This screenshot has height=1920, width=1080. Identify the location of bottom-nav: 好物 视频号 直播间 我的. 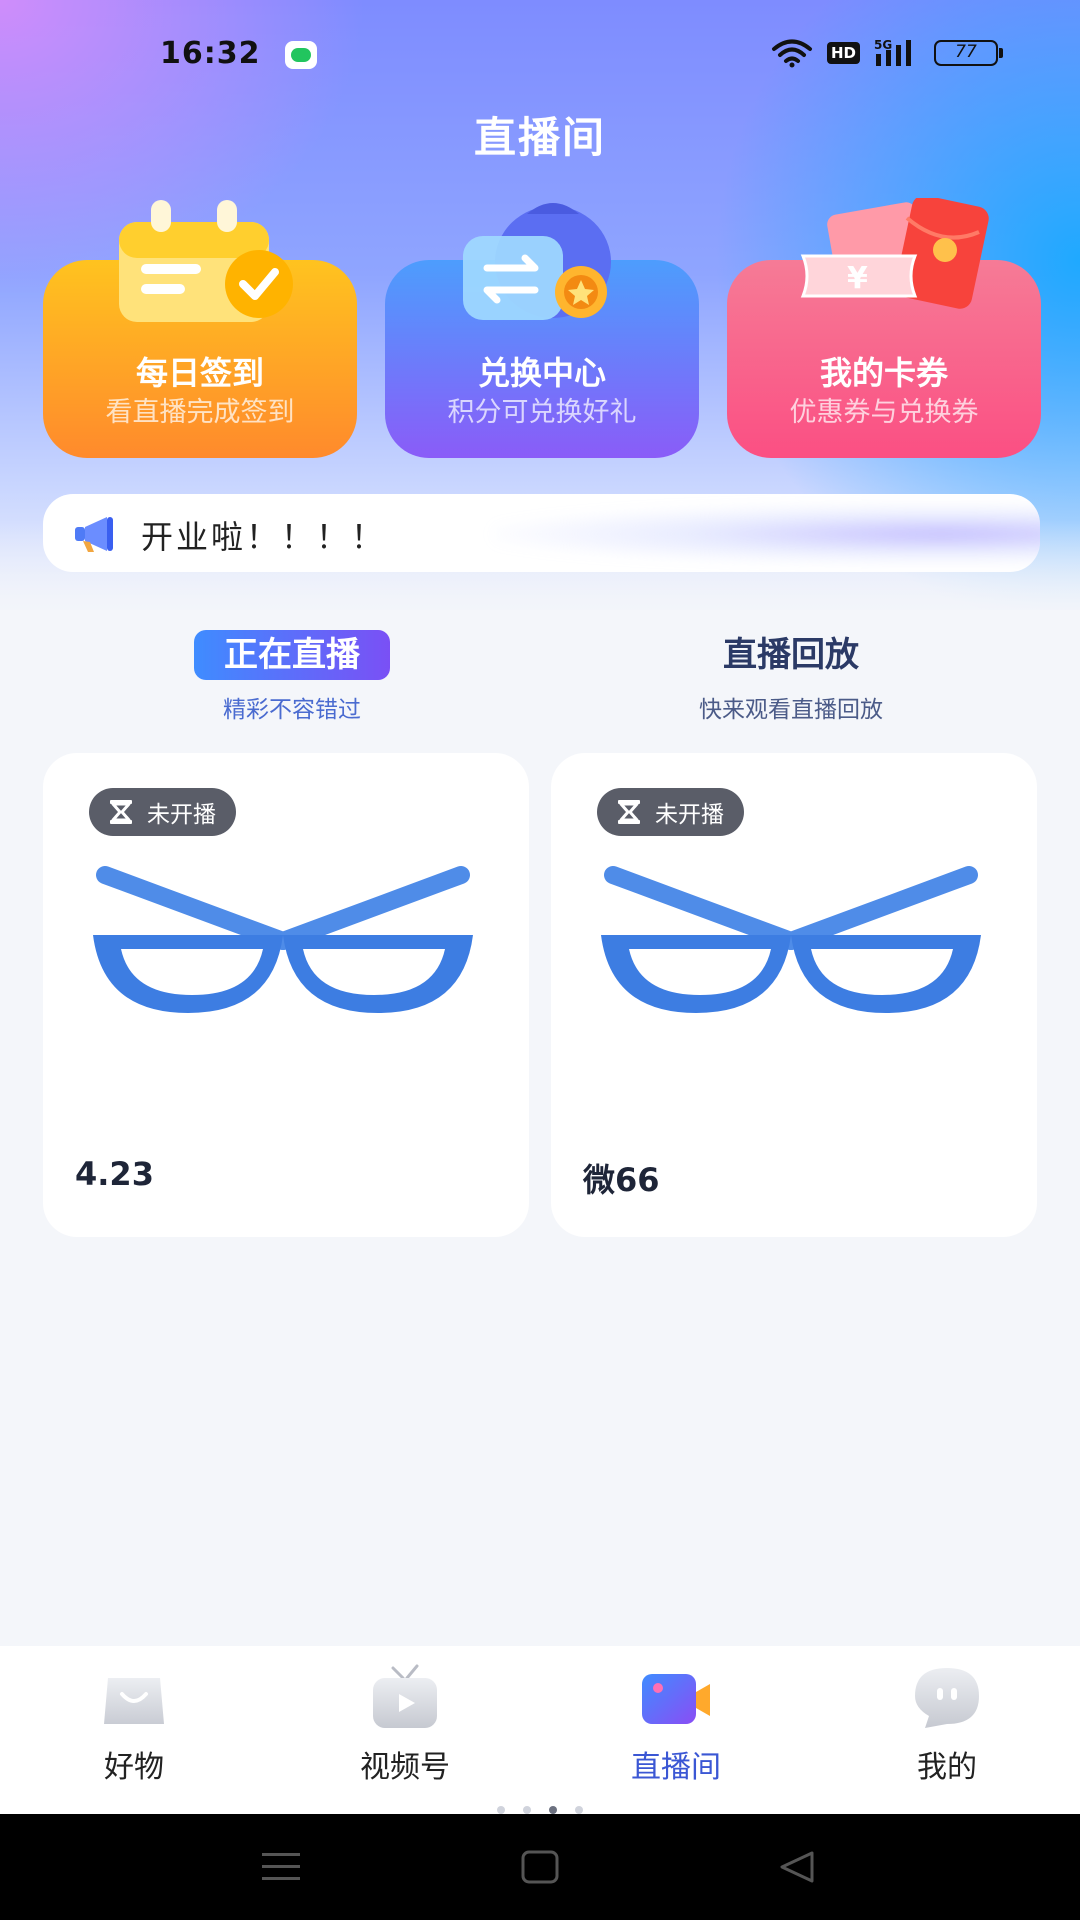
(540, 1730).